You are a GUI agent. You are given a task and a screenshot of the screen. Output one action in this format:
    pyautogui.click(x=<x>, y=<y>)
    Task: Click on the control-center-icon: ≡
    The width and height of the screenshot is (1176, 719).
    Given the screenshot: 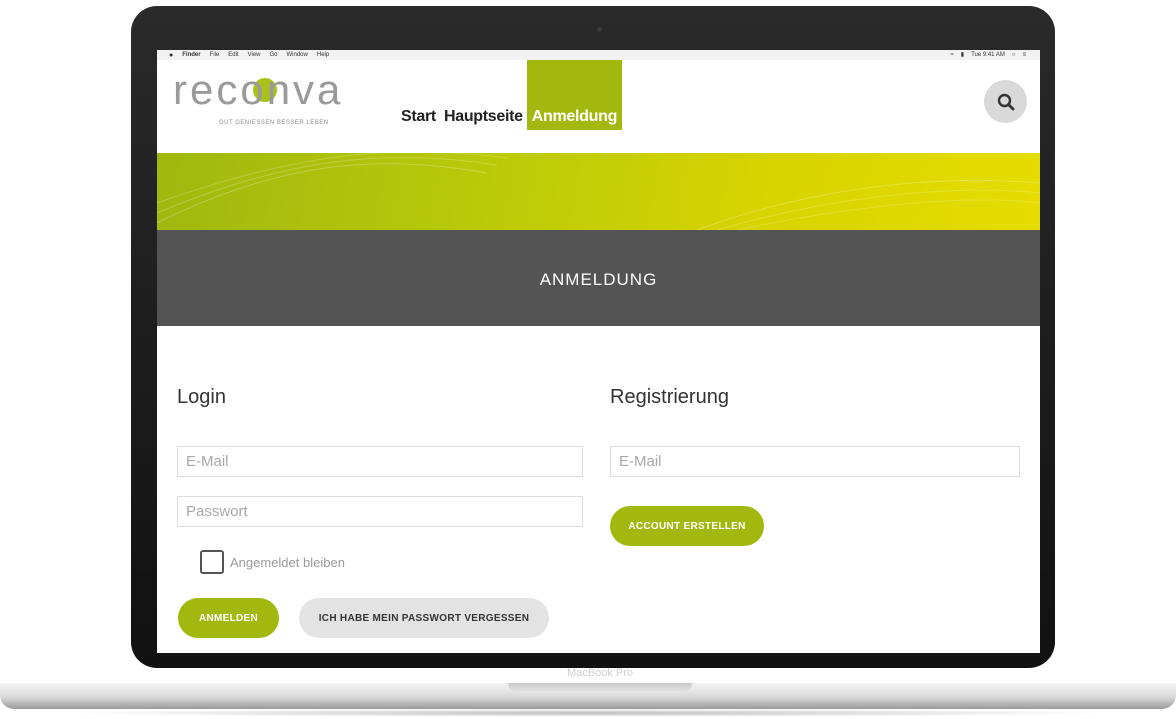 What is the action you would take?
    pyautogui.click(x=1024, y=55)
    